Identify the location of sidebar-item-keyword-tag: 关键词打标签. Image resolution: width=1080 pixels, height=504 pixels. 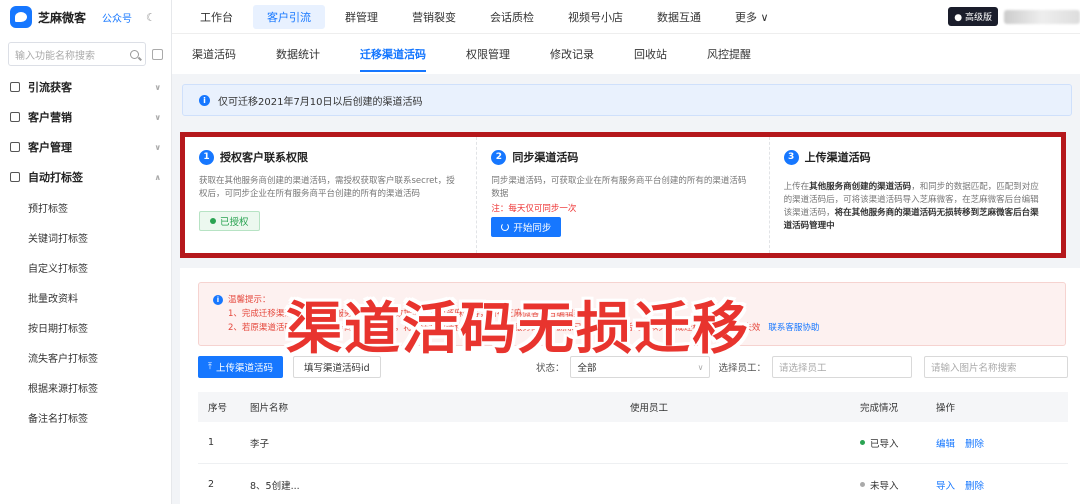
(85, 237).